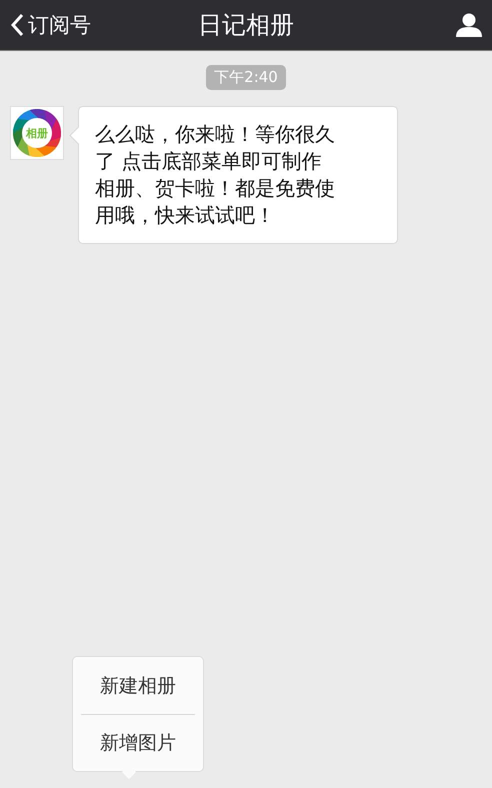 The width and height of the screenshot is (492, 788). I want to click on message-text: 么么哒，你来啦！等你很久了 点击底部菜单即可制作相册、贺卡啦！都是免费使用哦，快来试试吧！, so click(215, 175).